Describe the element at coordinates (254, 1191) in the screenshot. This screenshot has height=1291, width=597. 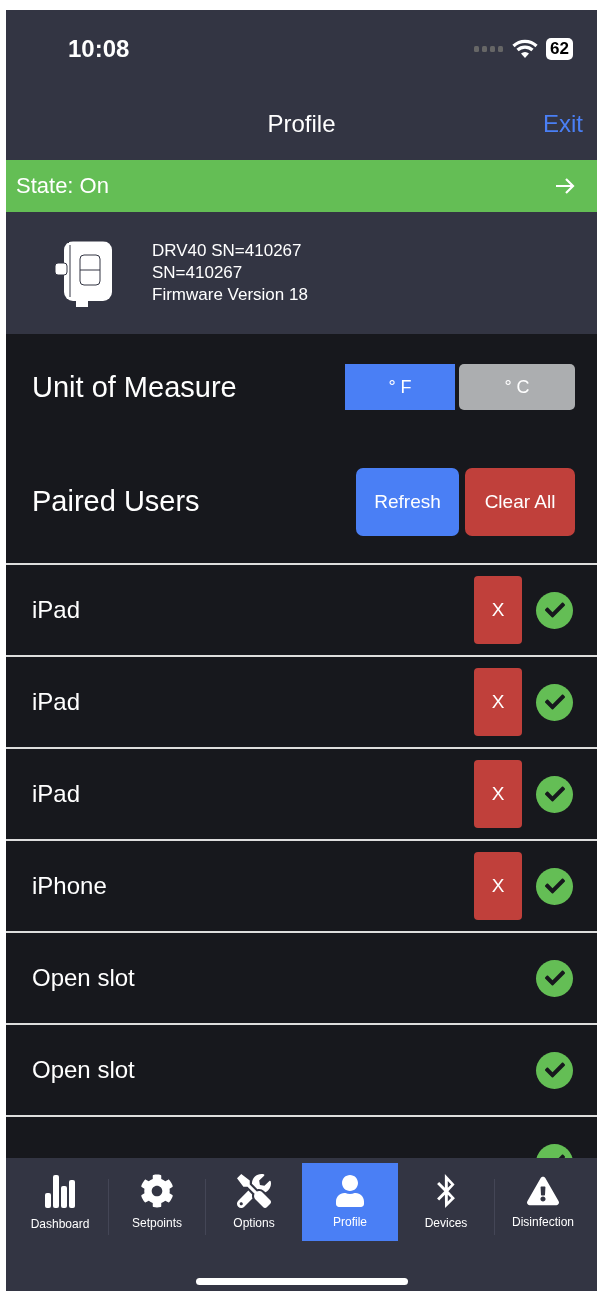
I see `tools-icon` at that location.